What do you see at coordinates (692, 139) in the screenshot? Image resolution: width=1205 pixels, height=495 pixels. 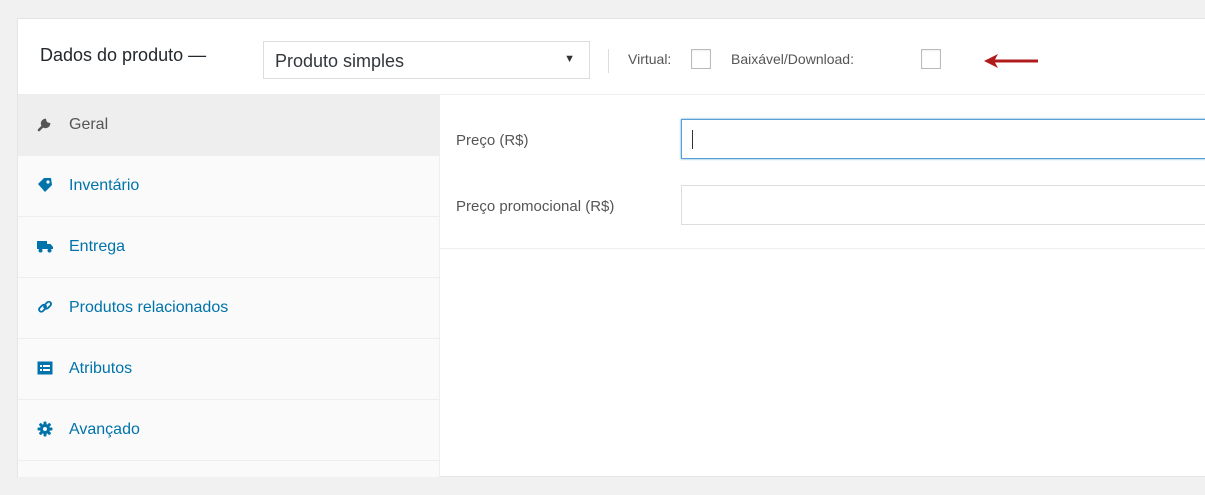 I see `text-caret` at bounding box center [692, 139].